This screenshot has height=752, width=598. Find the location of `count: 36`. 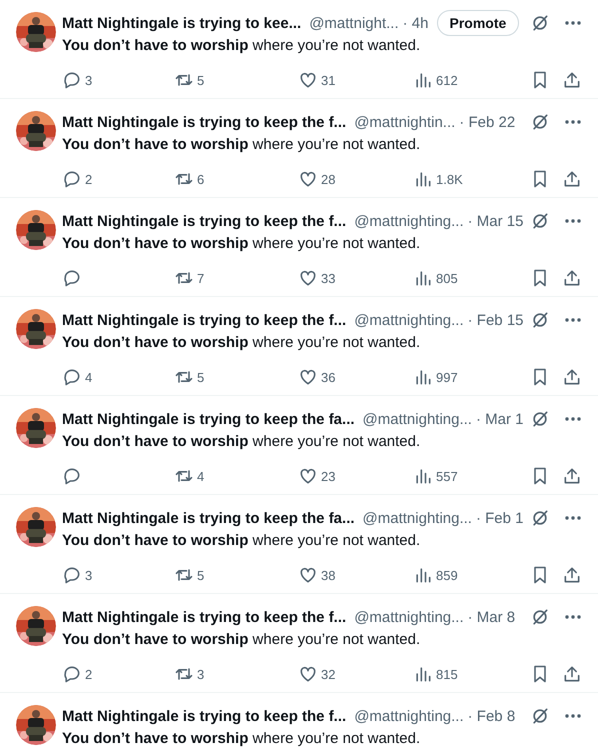

count: 36 is located at coordinates (328, 377).